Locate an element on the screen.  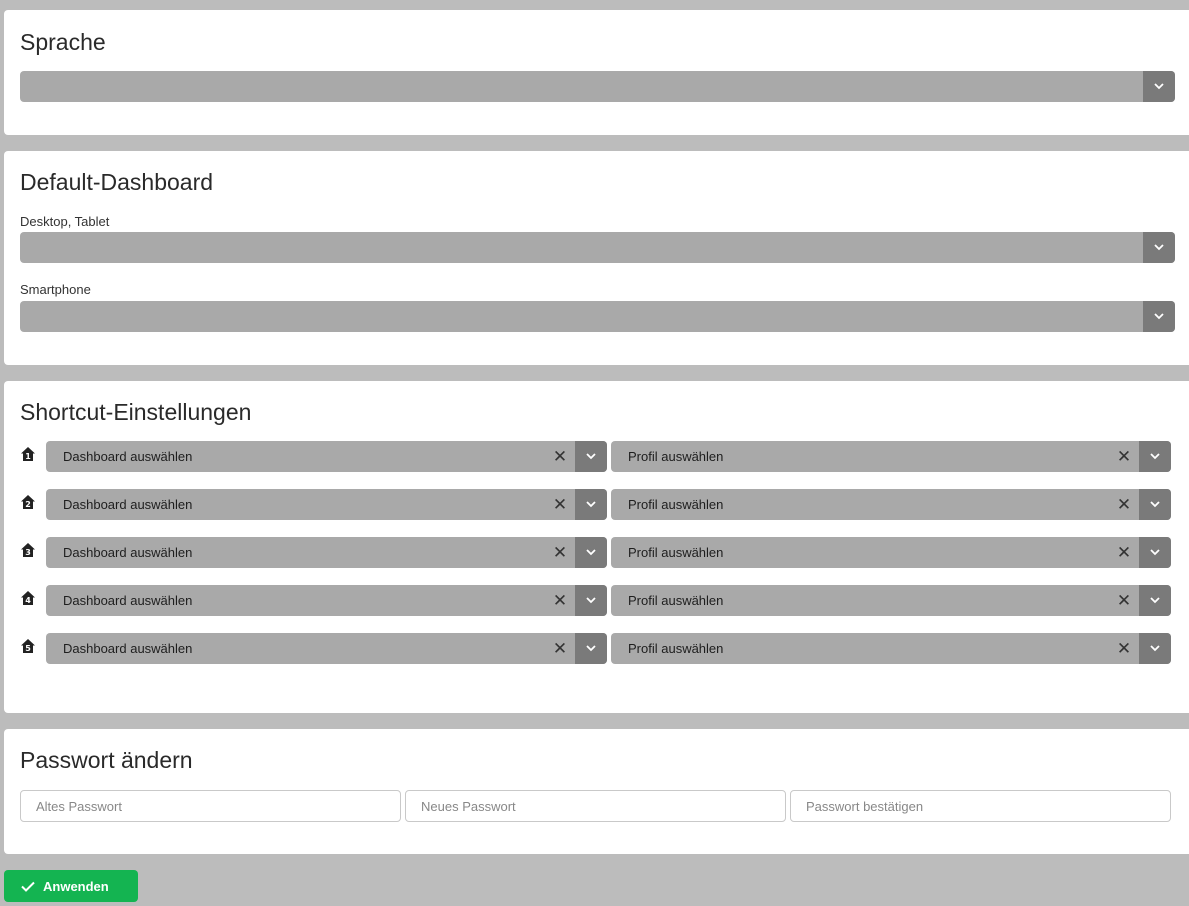
home-number-icon: 3 is located at coordinates (28, 550).